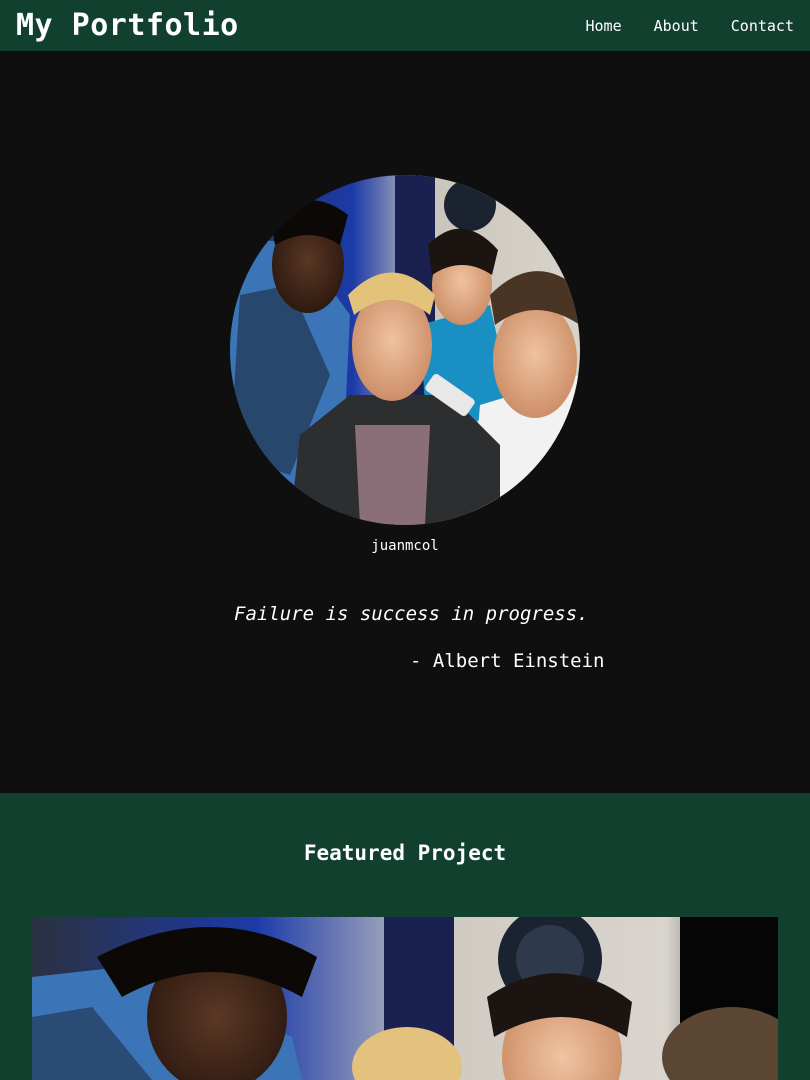 The image size is (810, 1080). I want to click on quote-author: - Albert Einstein, so click(507, 661).